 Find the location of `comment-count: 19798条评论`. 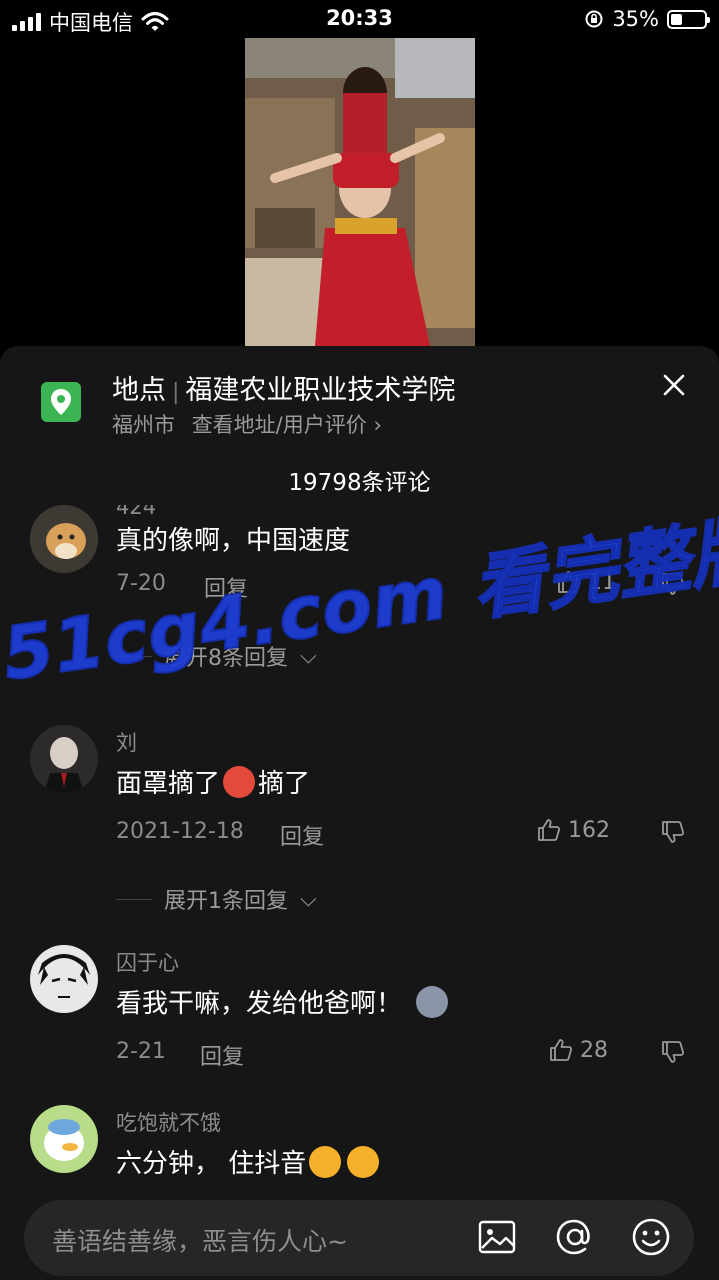

comment-count: 19798条评论 is located at coordinates (359, 483).